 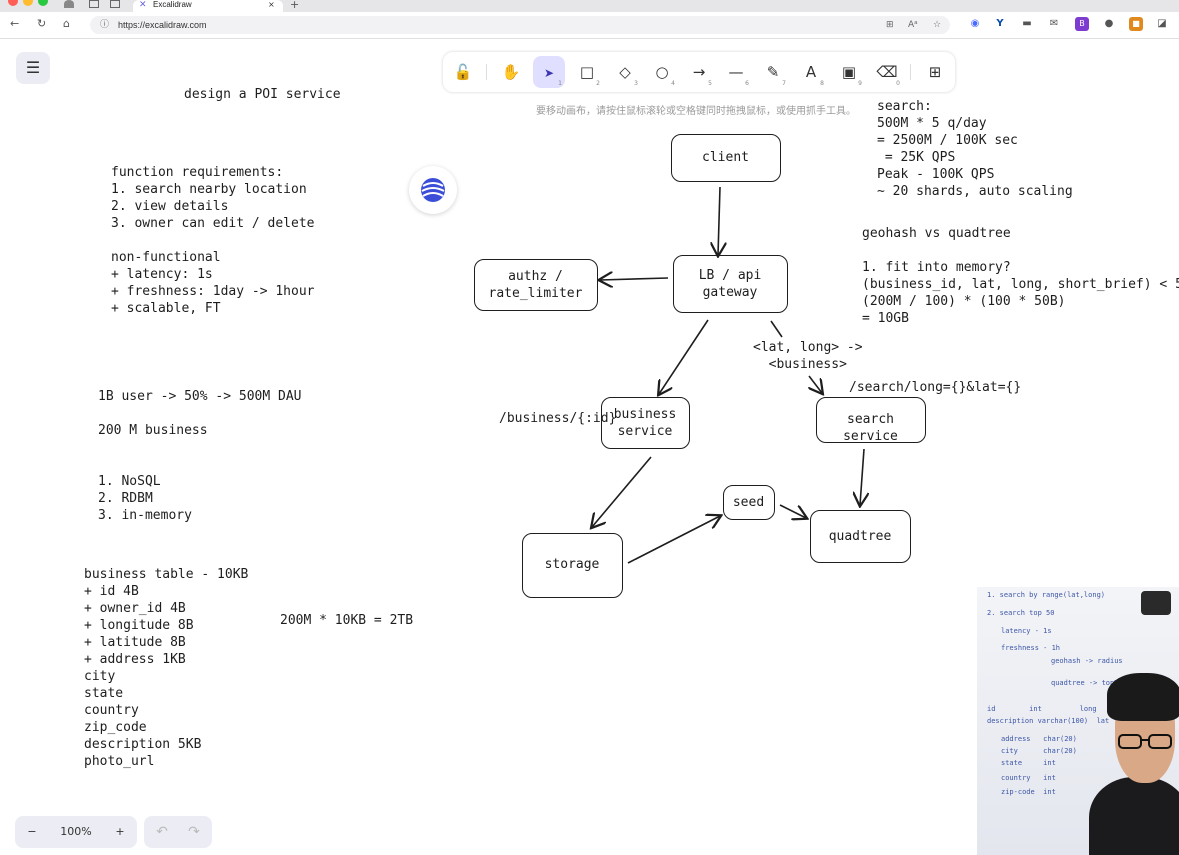 What do you see at coordinates (1026, 631) in the screenshot?
I see `board-note: latency - 1s` at bounding box center [1026, 631].